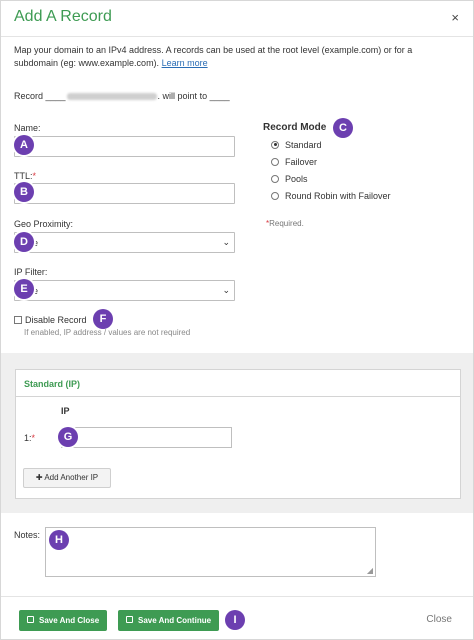 This screenshot has height=640, width=474. Describe the element at coordinates (111, 97) in the screenshot. I see `redacted-domain` at that location.